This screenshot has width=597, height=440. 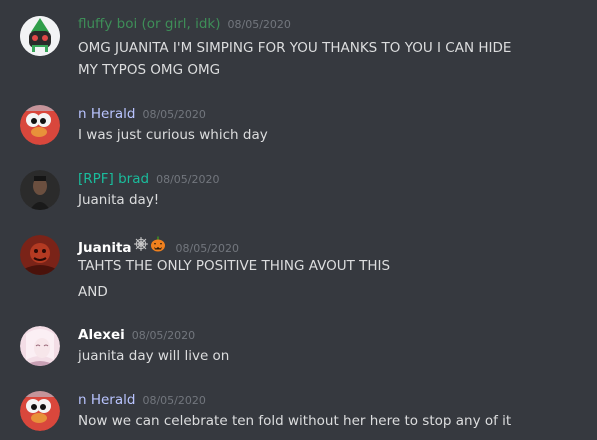 I want to click on jack-o-lantern-icon, so click(x=158, y=244).